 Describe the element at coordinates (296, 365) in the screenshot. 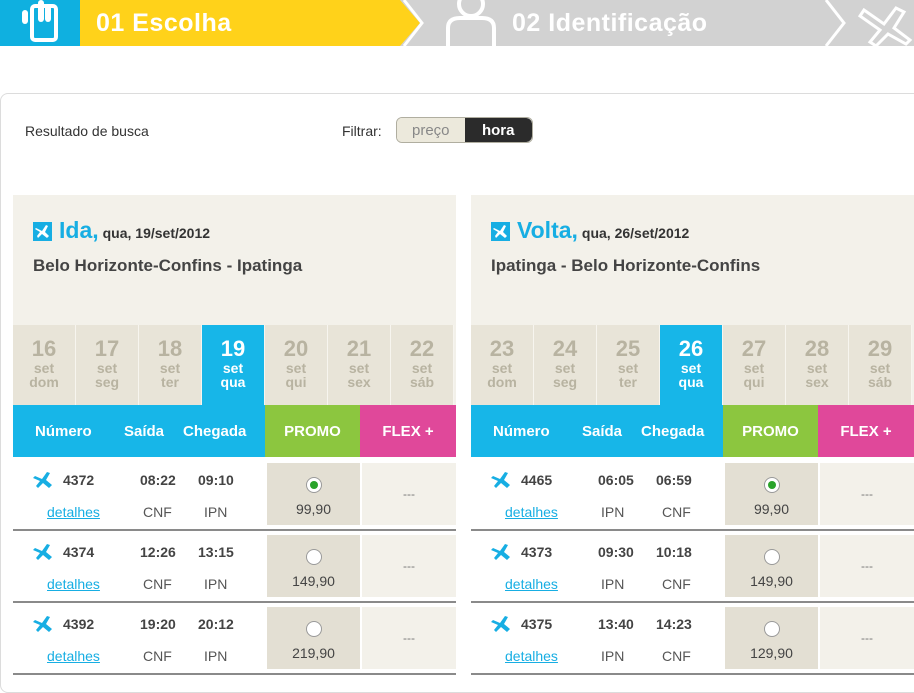

I see `date-option: 20 set qui` at that location.